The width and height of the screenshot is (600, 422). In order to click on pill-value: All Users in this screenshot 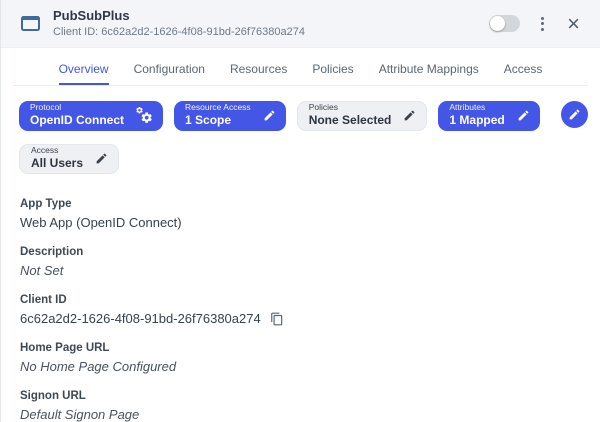, I will do `click(57, 162)`.